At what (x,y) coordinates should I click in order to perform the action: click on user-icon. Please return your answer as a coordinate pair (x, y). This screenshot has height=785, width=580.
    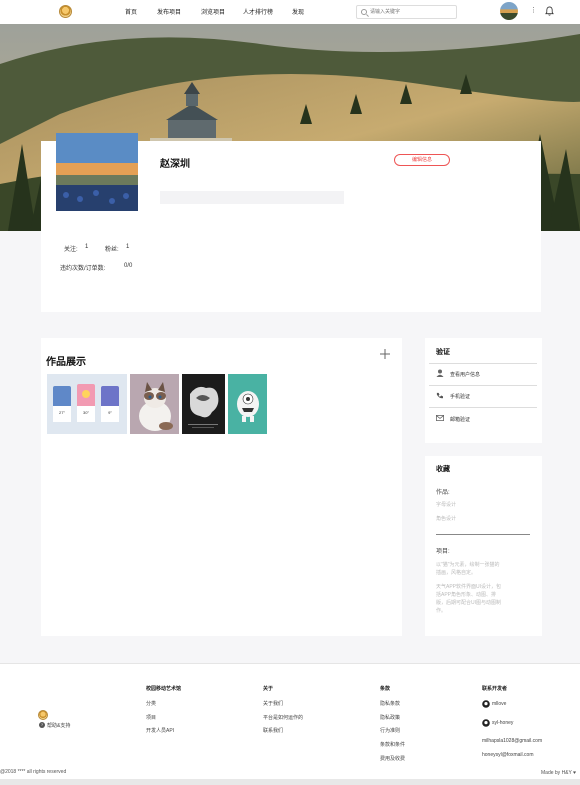
    Looking at the image, I should click on (440, 373).